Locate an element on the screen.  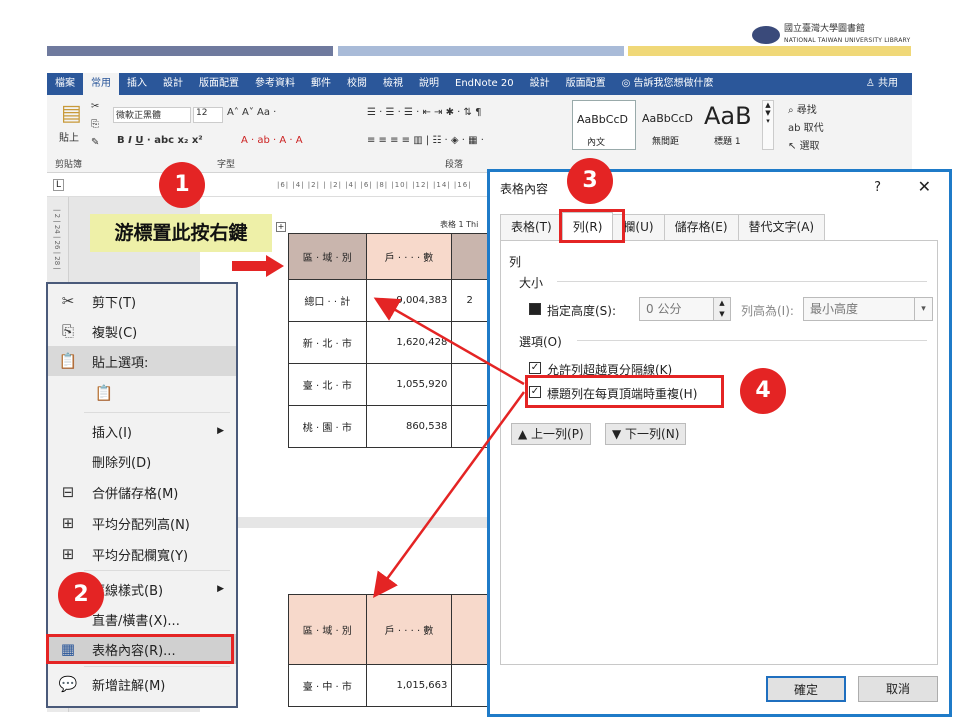
menu-item-label: 平均分配列高(N) is located at coordinates (141, 525).